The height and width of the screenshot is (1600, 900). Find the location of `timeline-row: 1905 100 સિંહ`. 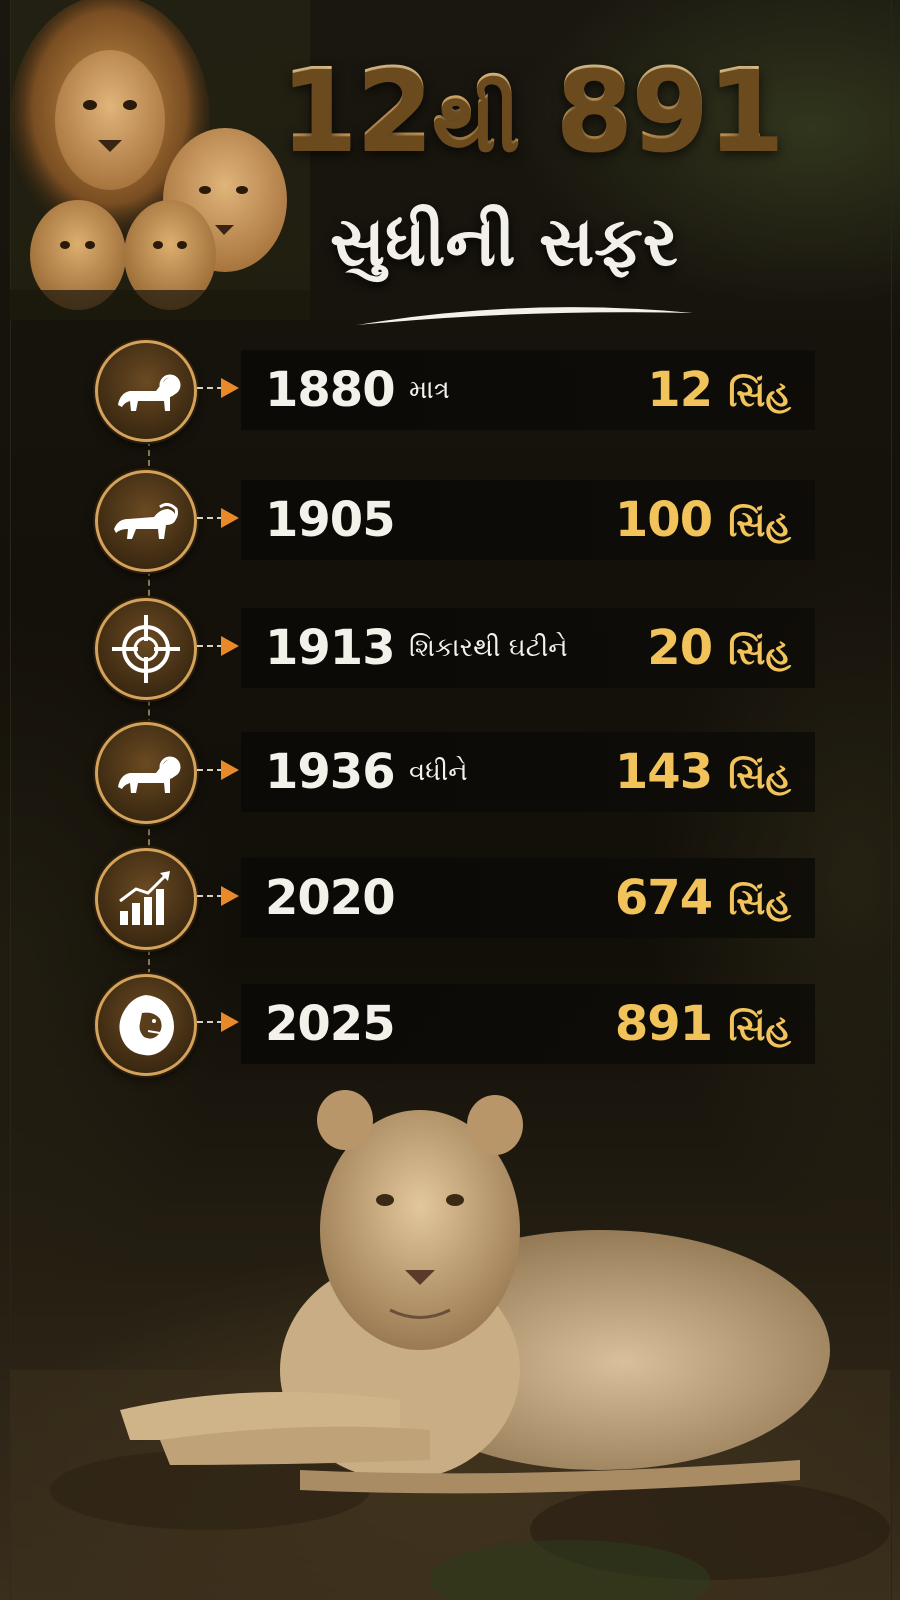

timeline-row: 1905 100 સિંહ is located at coordinates (465, 521).